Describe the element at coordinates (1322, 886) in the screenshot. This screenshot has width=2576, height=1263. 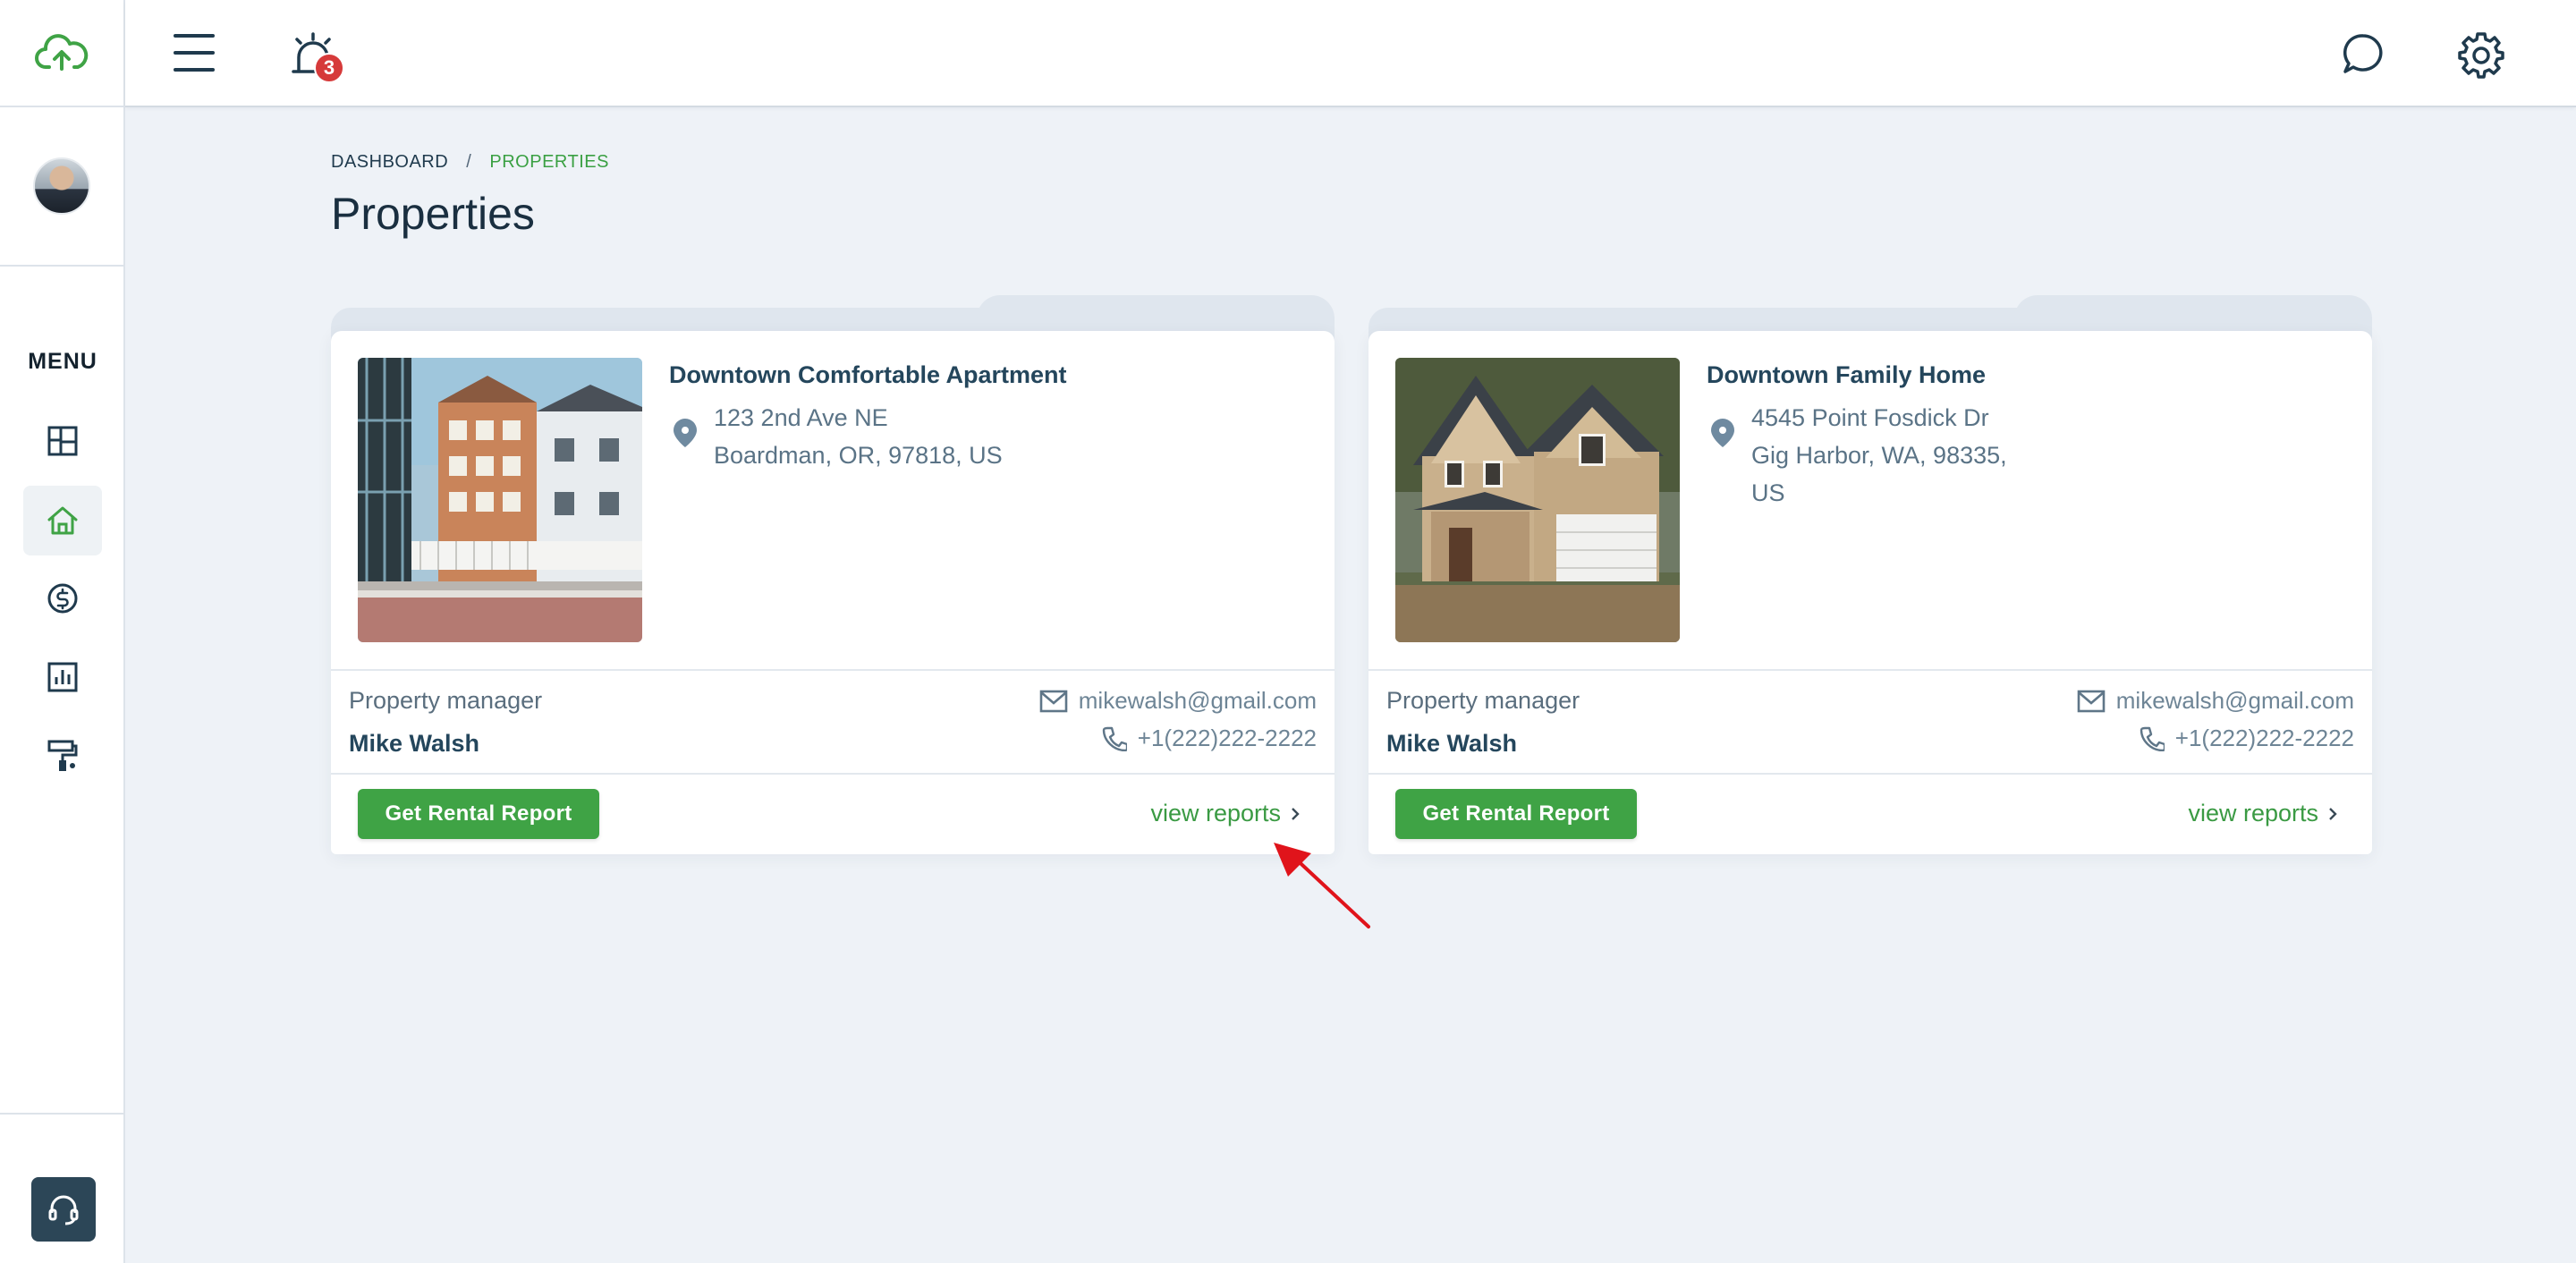
I see `annotation-arrow-icon` at that location.